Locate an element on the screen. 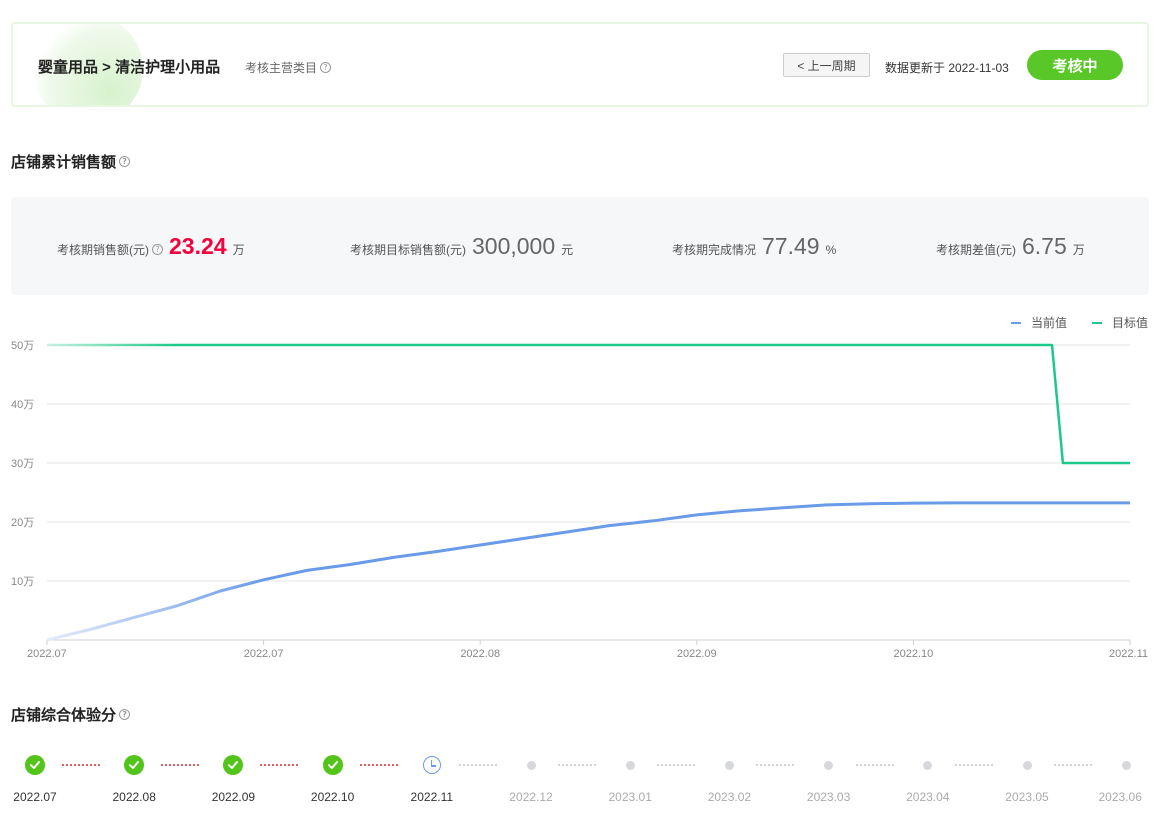 The height and width of the screenshot is (828, 1167). timeline-month-label: 2023.04 is located at coordinates (928, 797).